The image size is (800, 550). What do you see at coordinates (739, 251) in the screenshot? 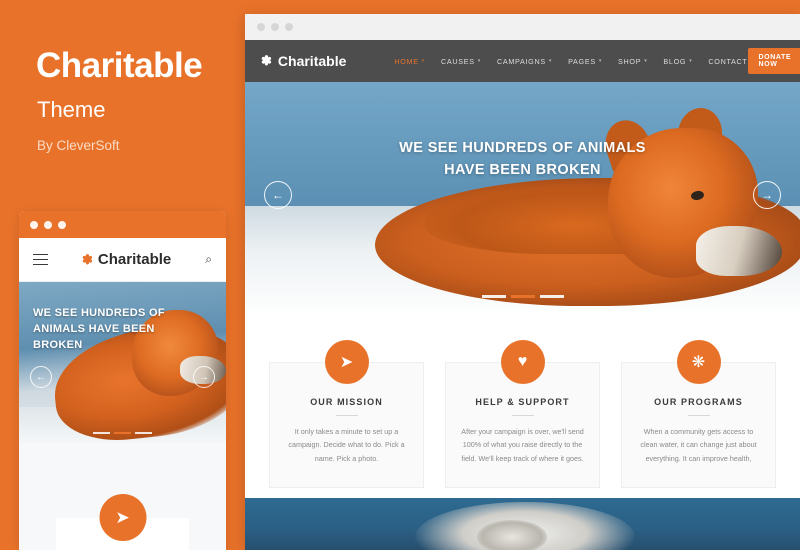
I see `hero-fox-snout` at bounding box center [739, 251].